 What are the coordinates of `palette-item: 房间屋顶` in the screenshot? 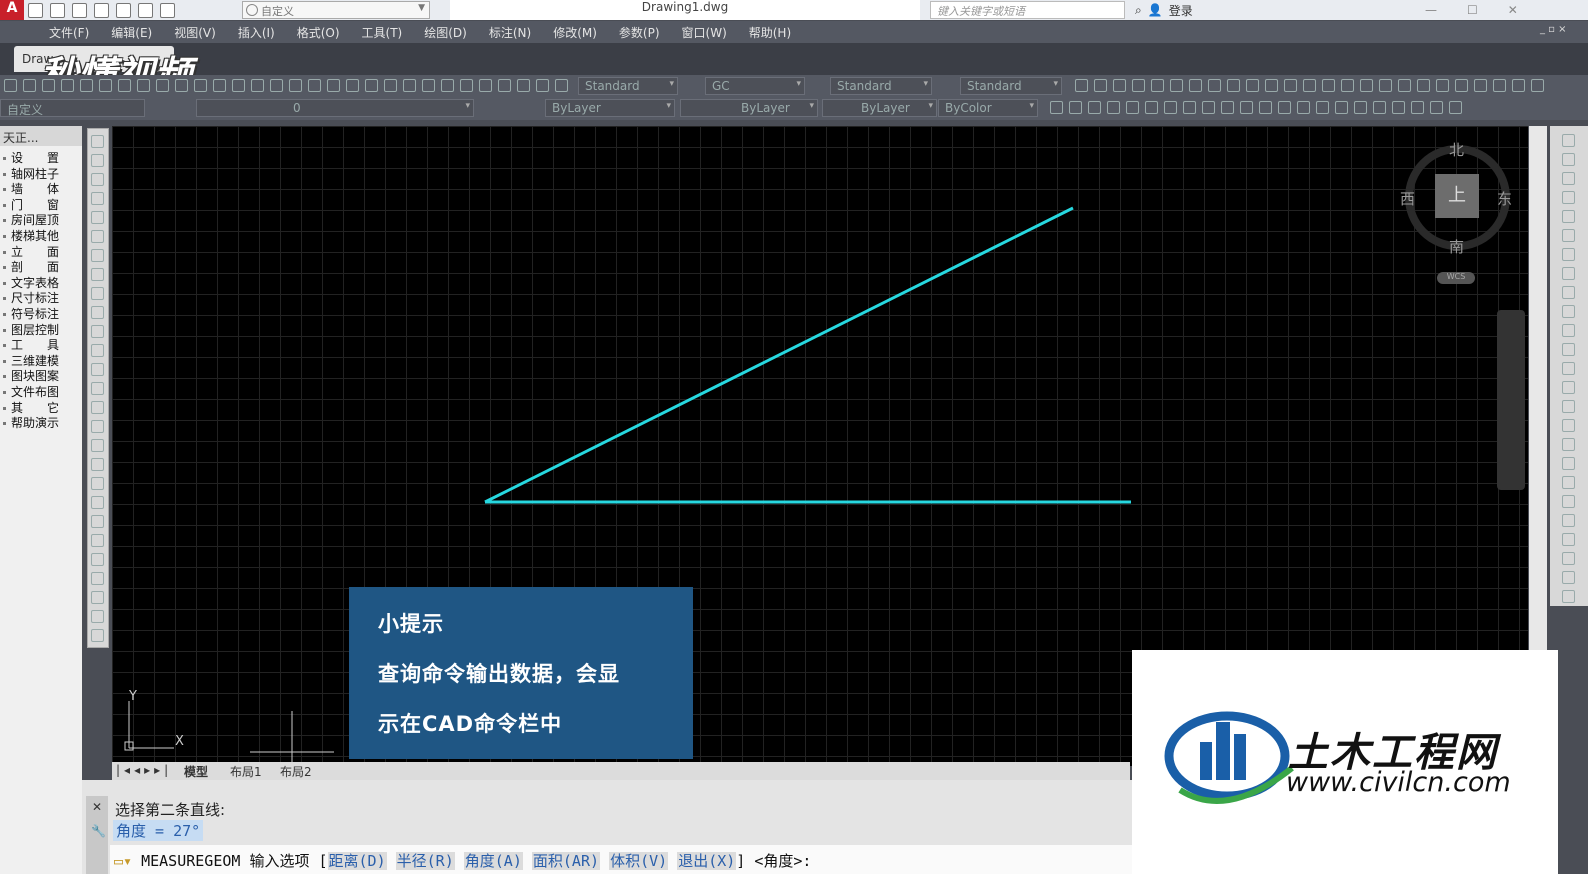 It's located at (41, 220).